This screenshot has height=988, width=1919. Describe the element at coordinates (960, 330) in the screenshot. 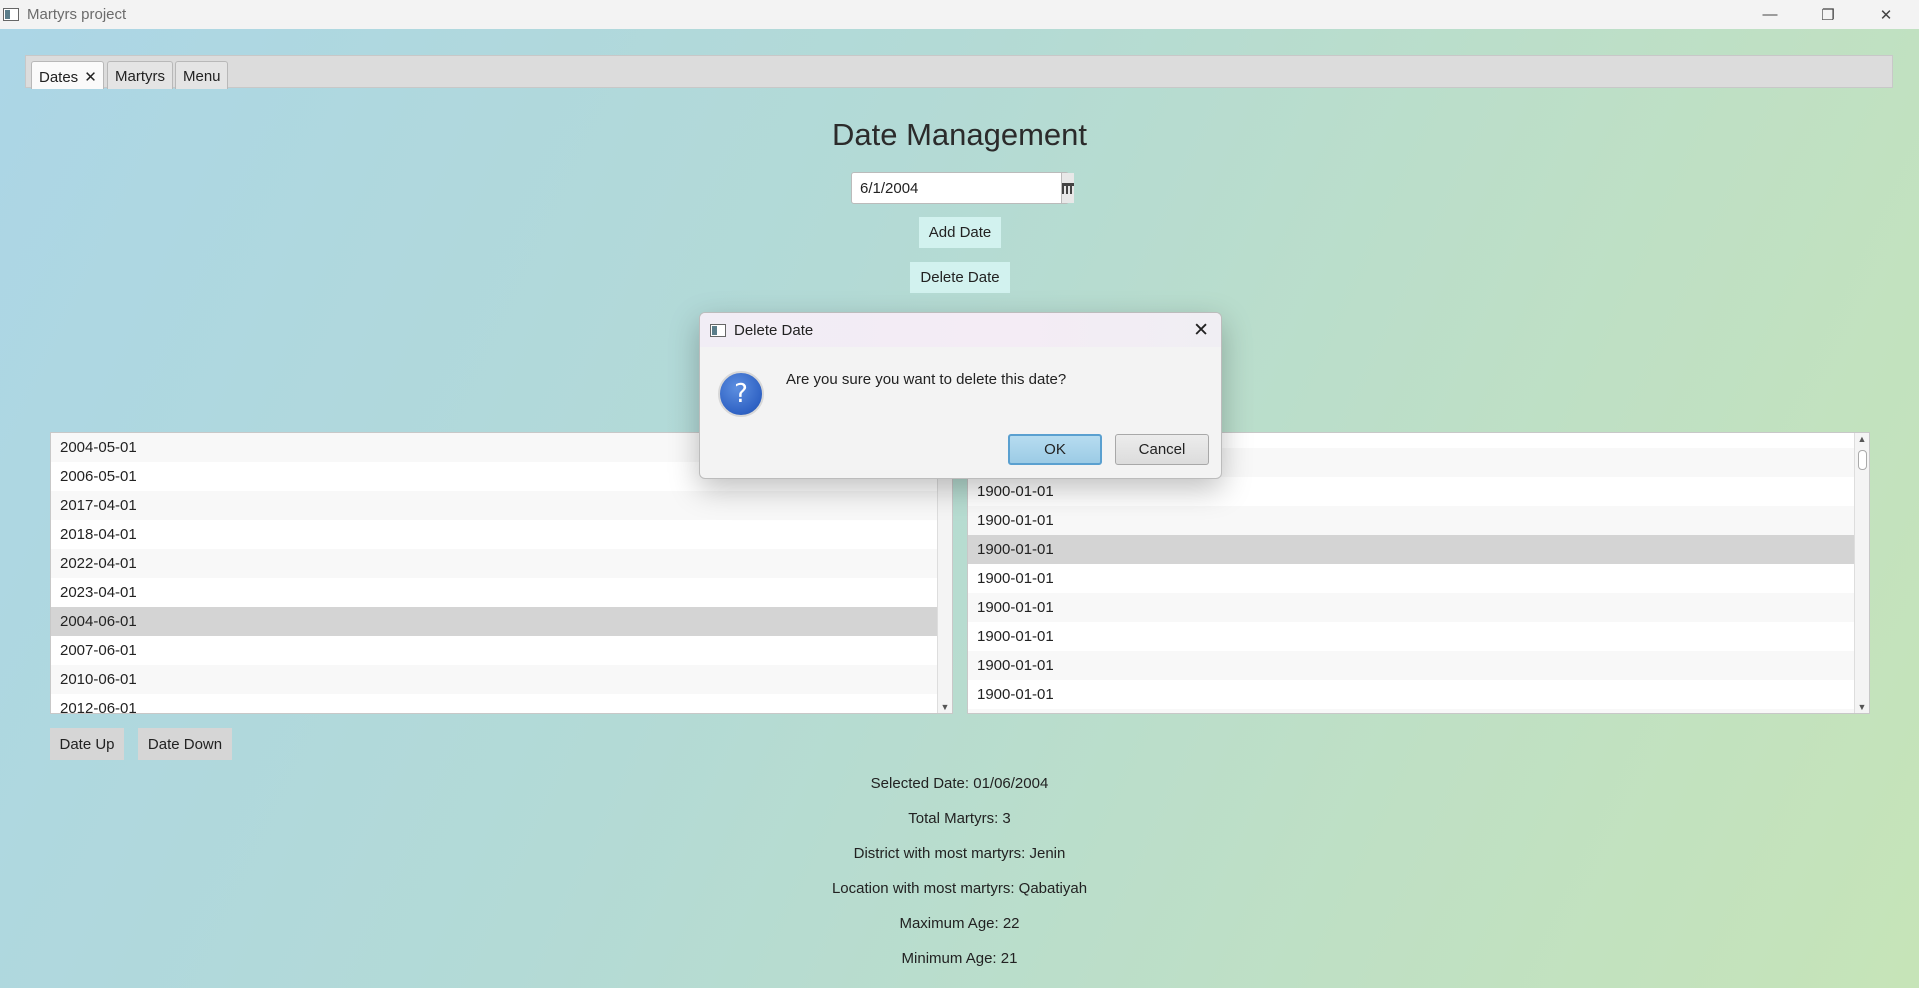

I see `dialog-header: Delete Date ✕` at that location.